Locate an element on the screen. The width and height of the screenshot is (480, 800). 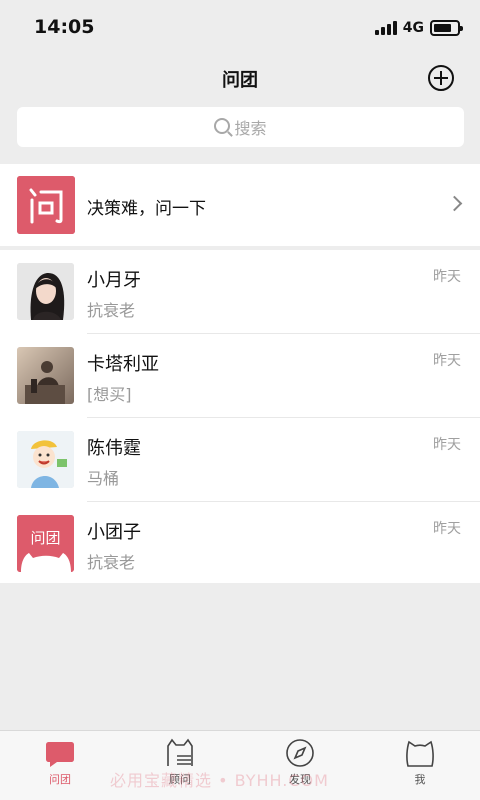
search-icon is located at coordinates (222, 126).